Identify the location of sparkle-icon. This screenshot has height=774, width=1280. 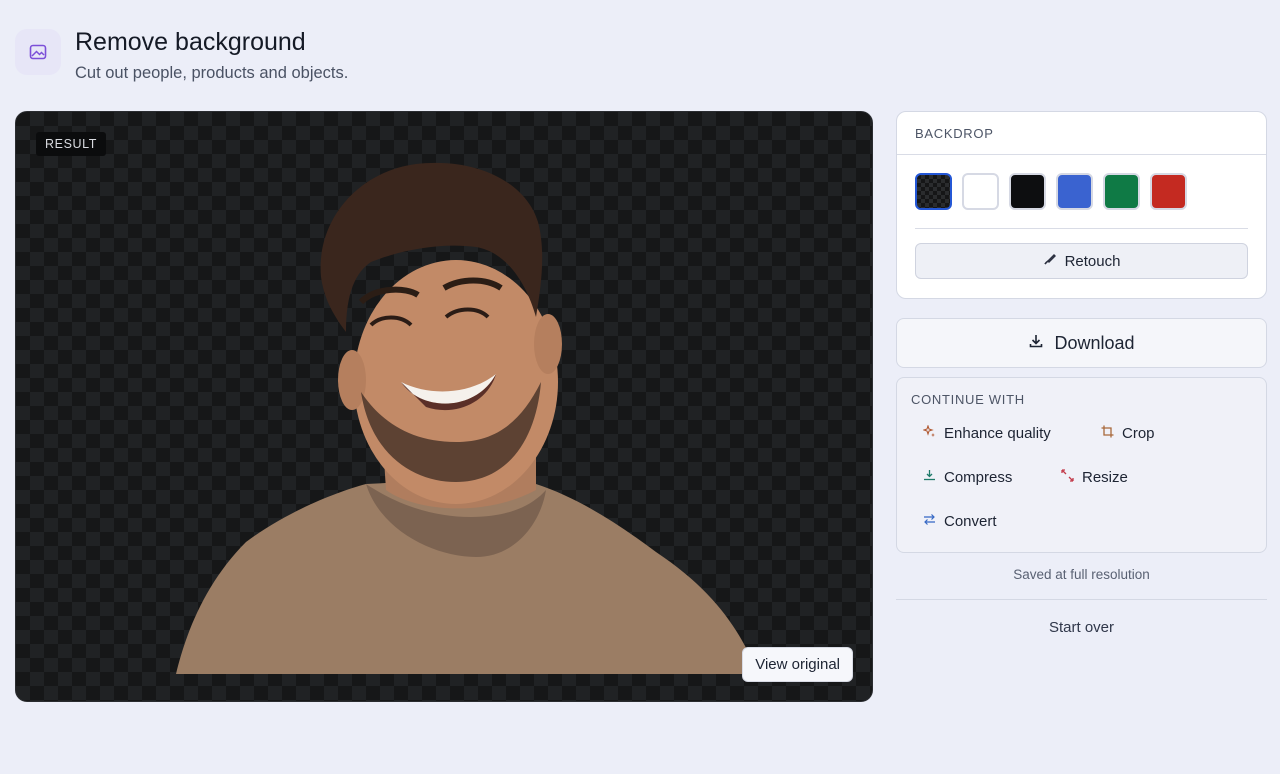
(929, 433).